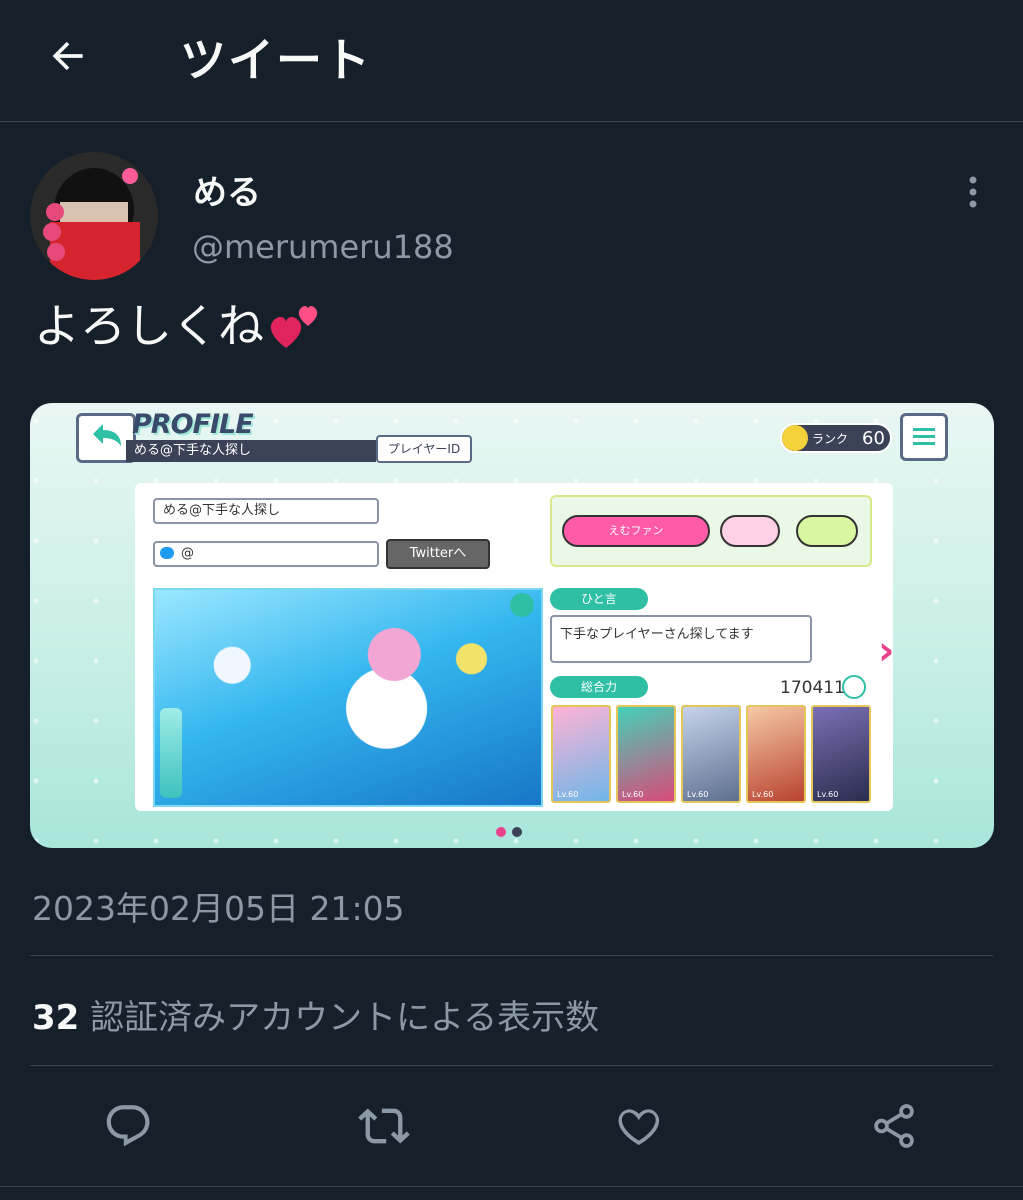  Describe the element at coordinates (227, 189) in the screenshot. I see `author-name: める` at that location.